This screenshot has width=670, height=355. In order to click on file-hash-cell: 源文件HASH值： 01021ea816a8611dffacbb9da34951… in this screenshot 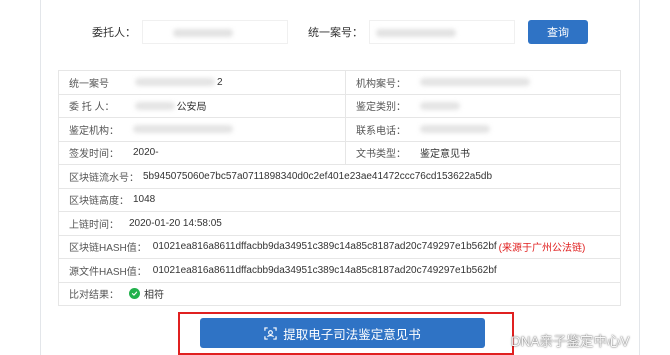, I will do `click(339, 270)`.